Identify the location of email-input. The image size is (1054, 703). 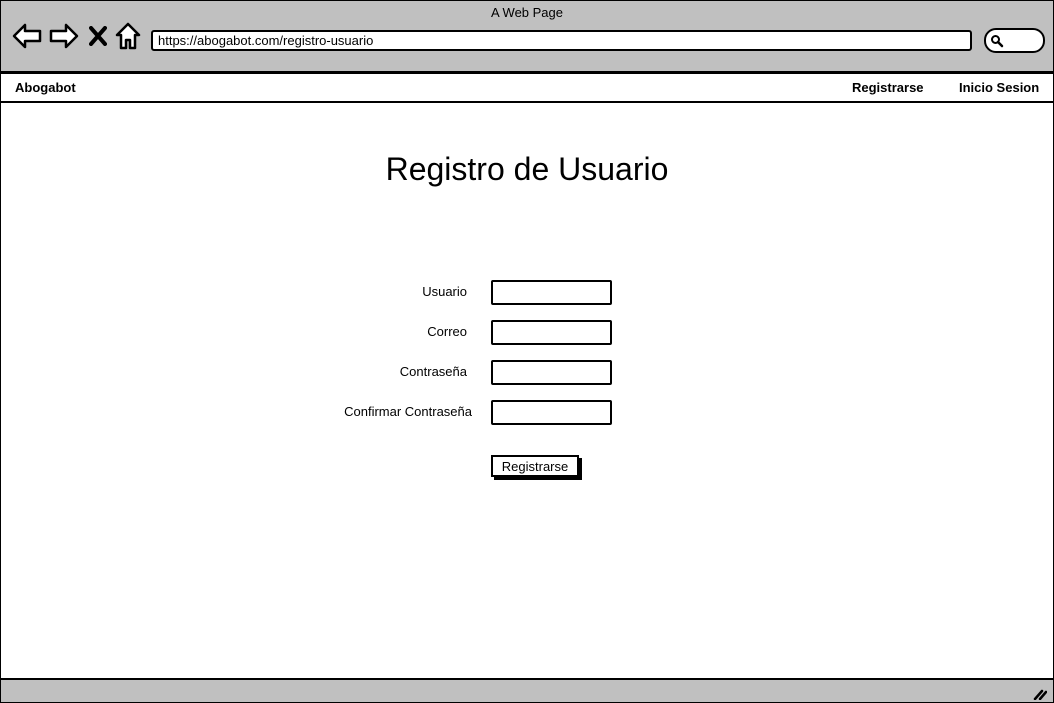
(551, 332).